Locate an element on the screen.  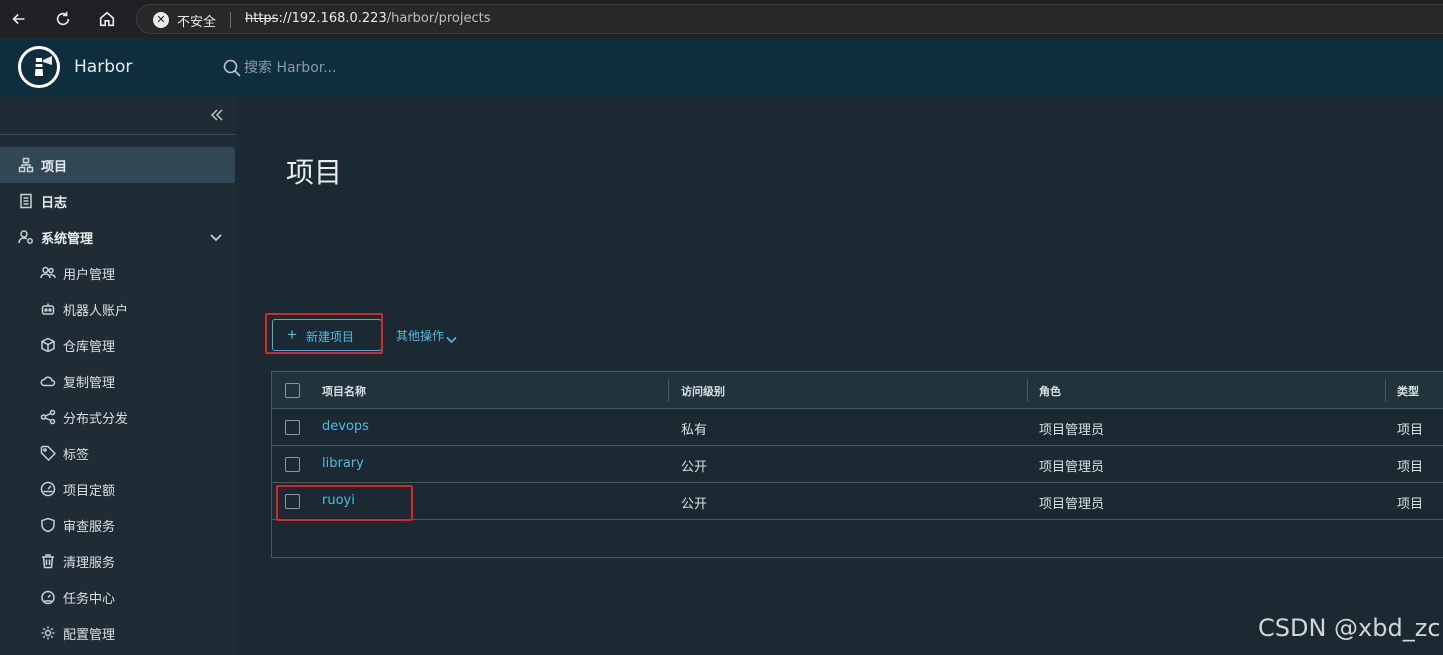
url-path: /harbor/projects is located at coordinates (438, 18).